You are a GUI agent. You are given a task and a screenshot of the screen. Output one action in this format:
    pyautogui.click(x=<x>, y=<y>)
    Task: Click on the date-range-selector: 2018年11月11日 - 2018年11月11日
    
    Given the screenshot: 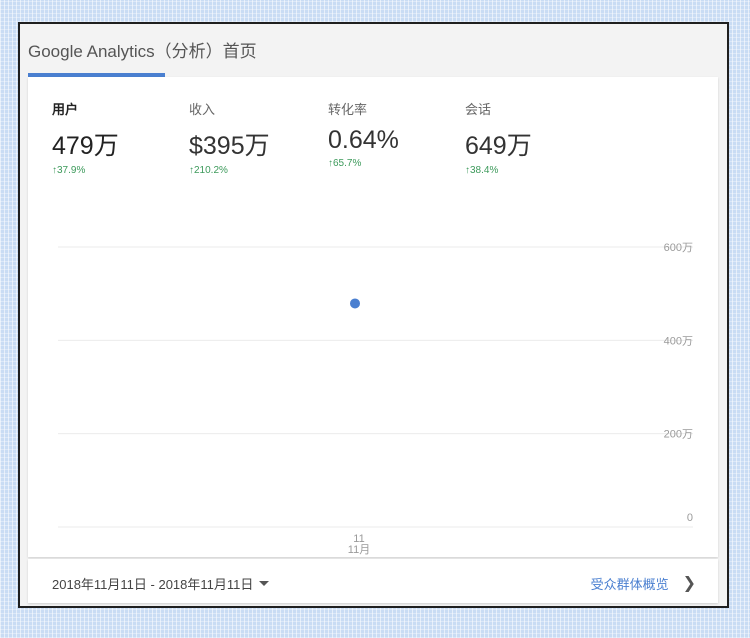 What is the action you would take?
    pyautogui.click(x=161, y=583)
    